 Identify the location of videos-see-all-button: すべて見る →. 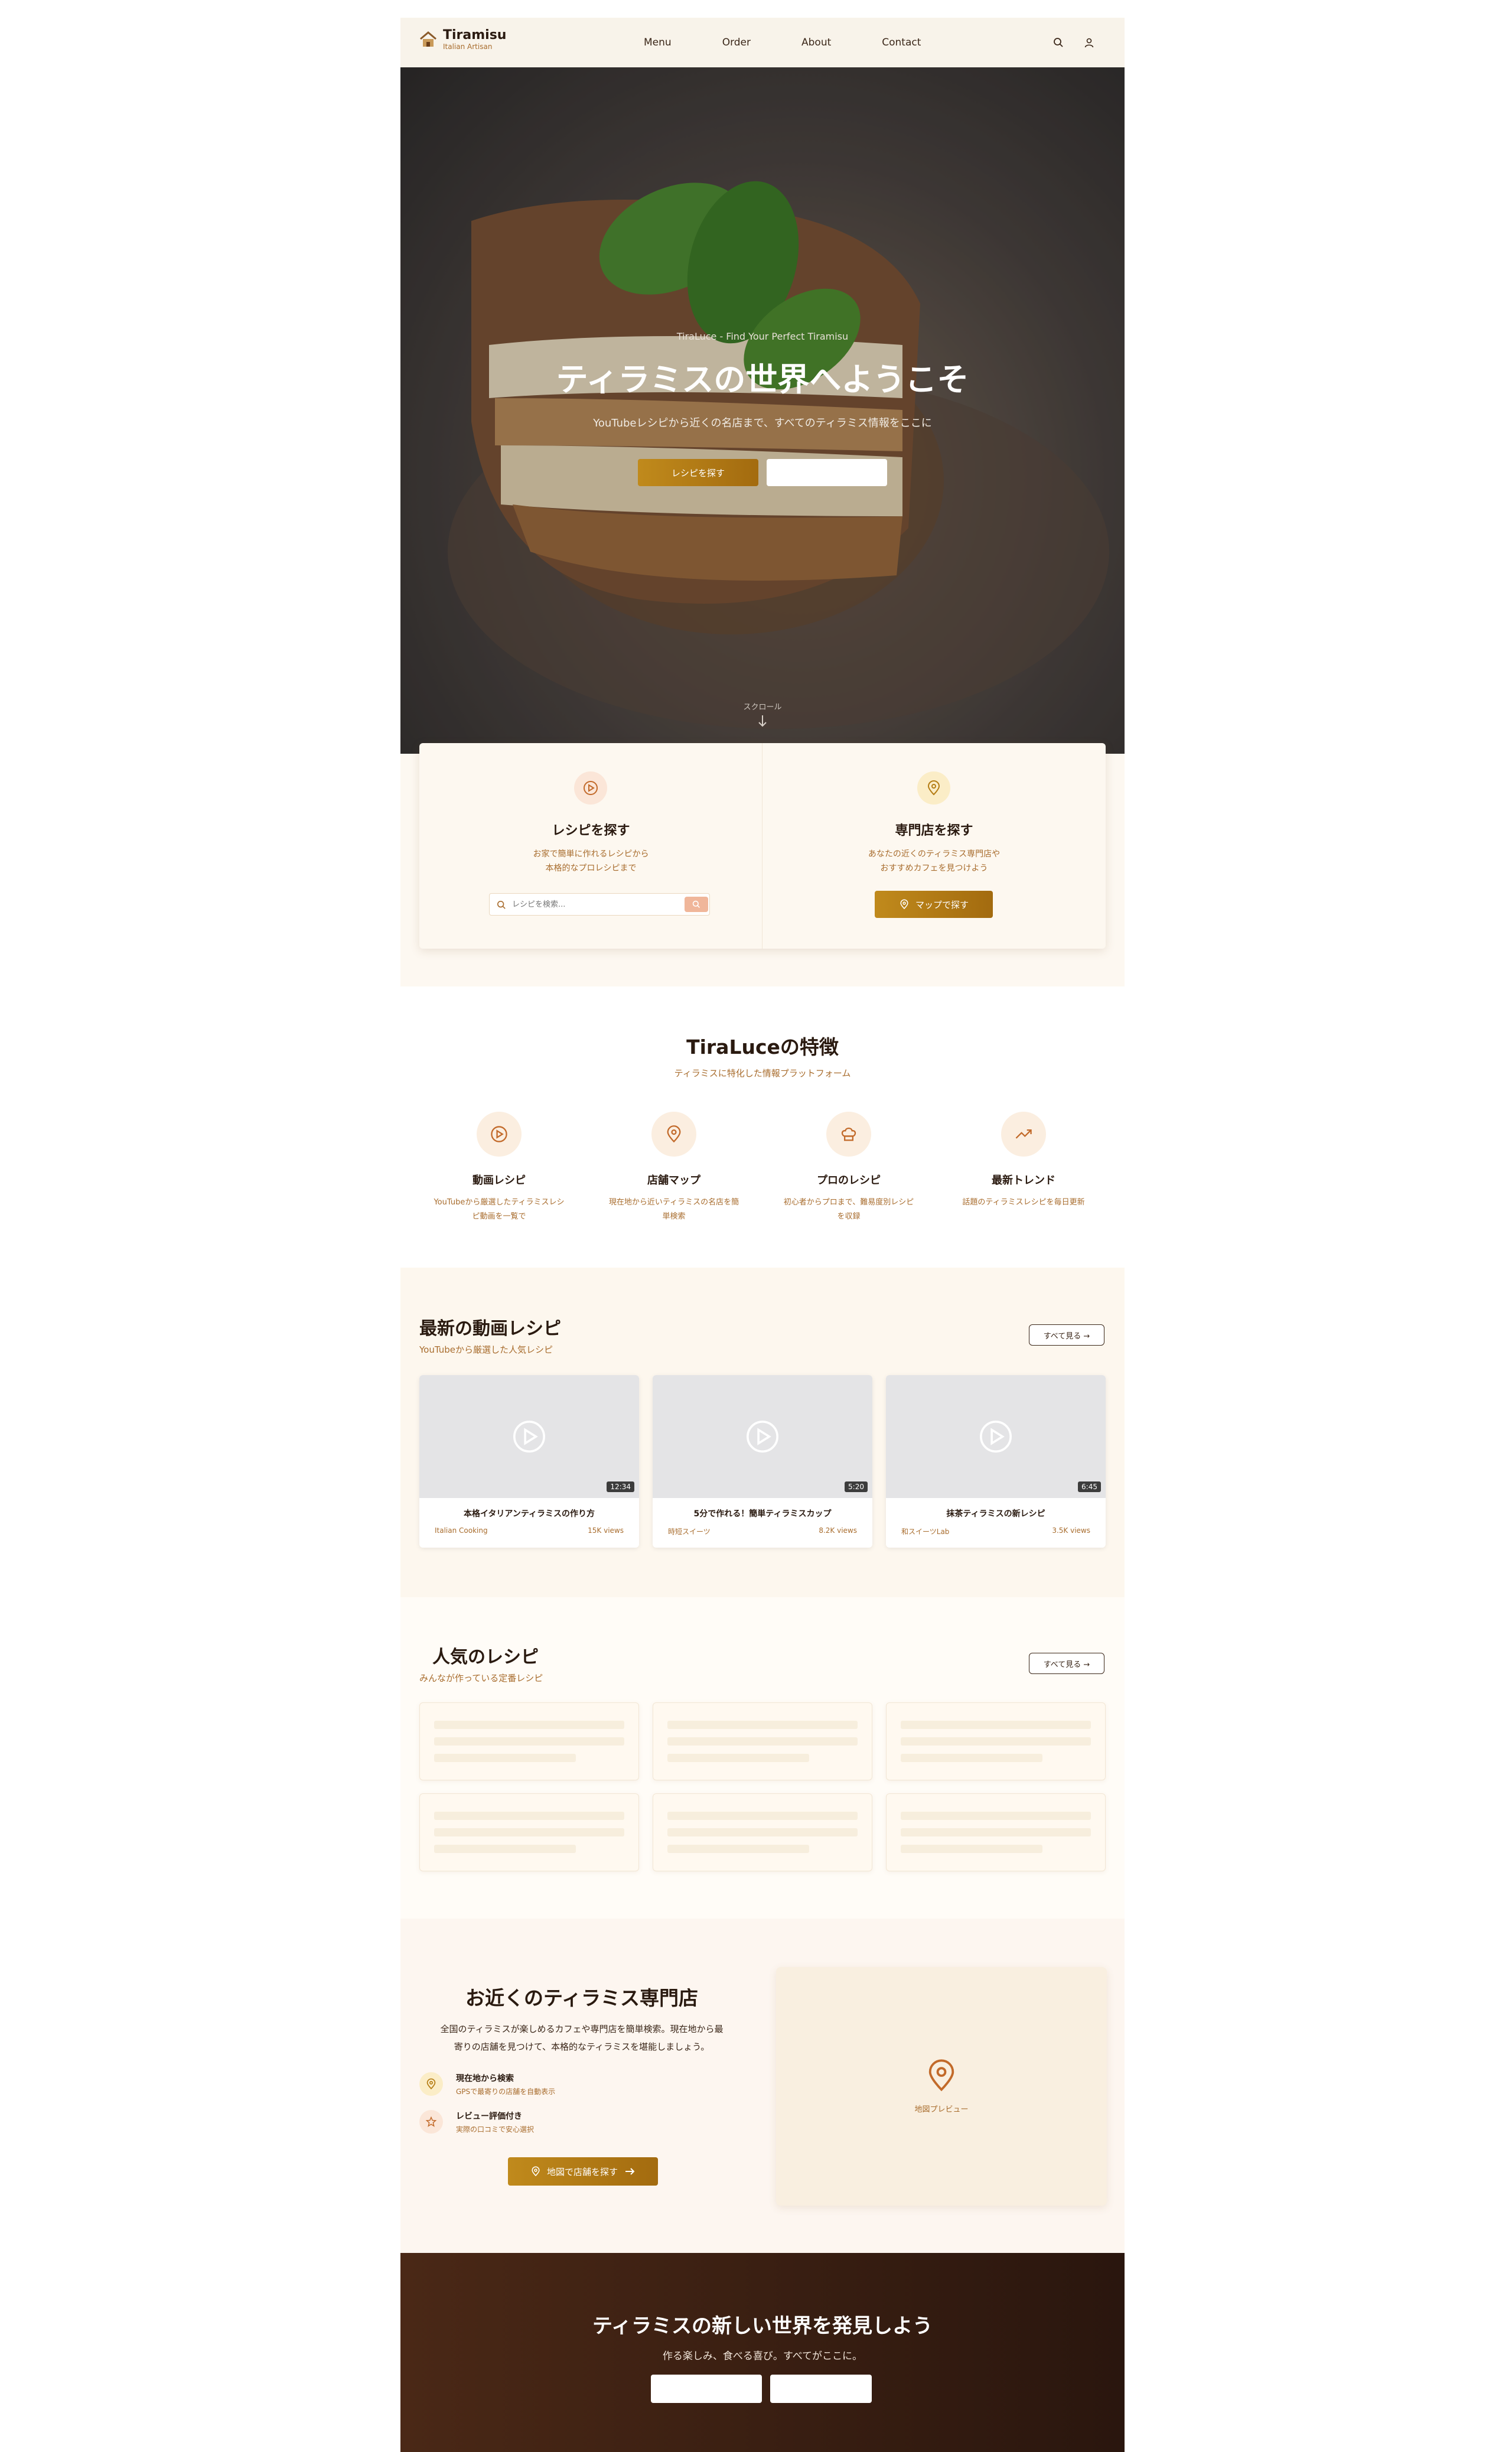
(1066, 1335).